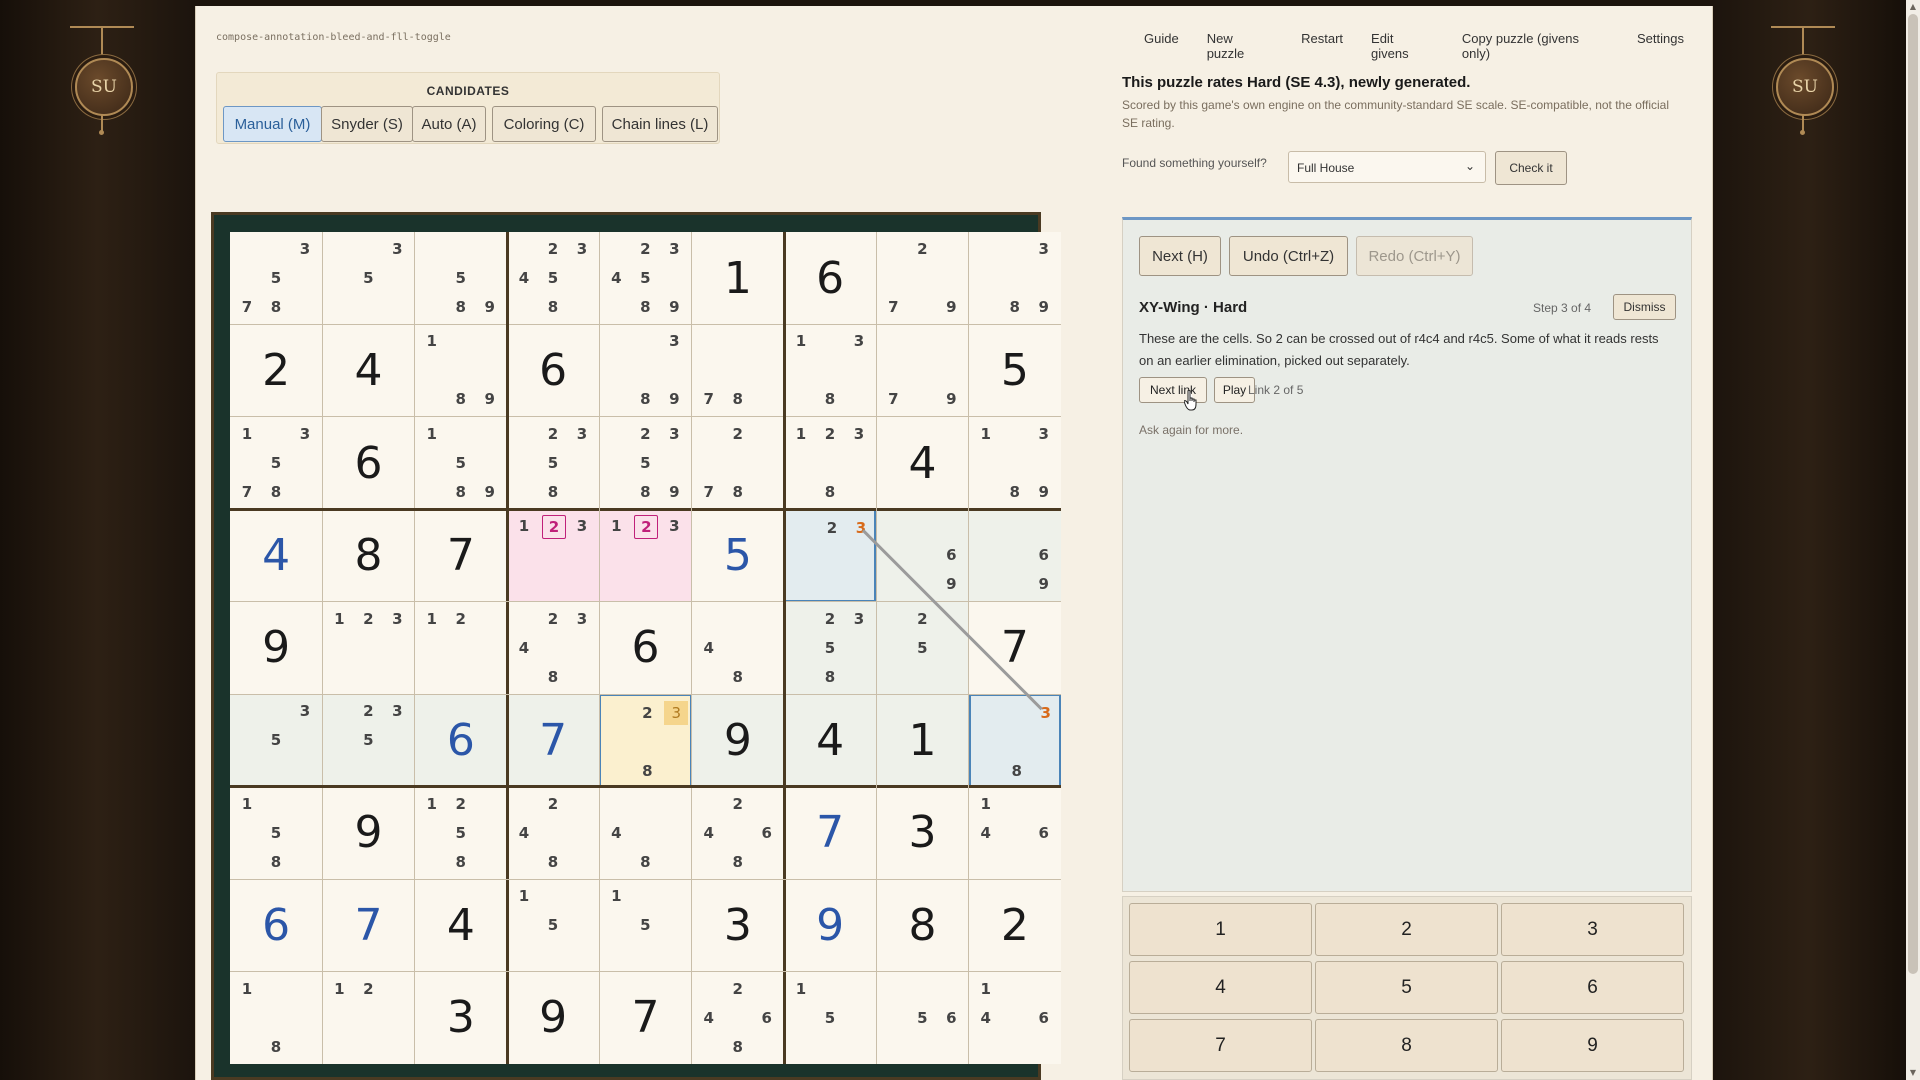 The image size is (1920, 1080). I want to click on cell-r8c6: 3, so click(738, 925).